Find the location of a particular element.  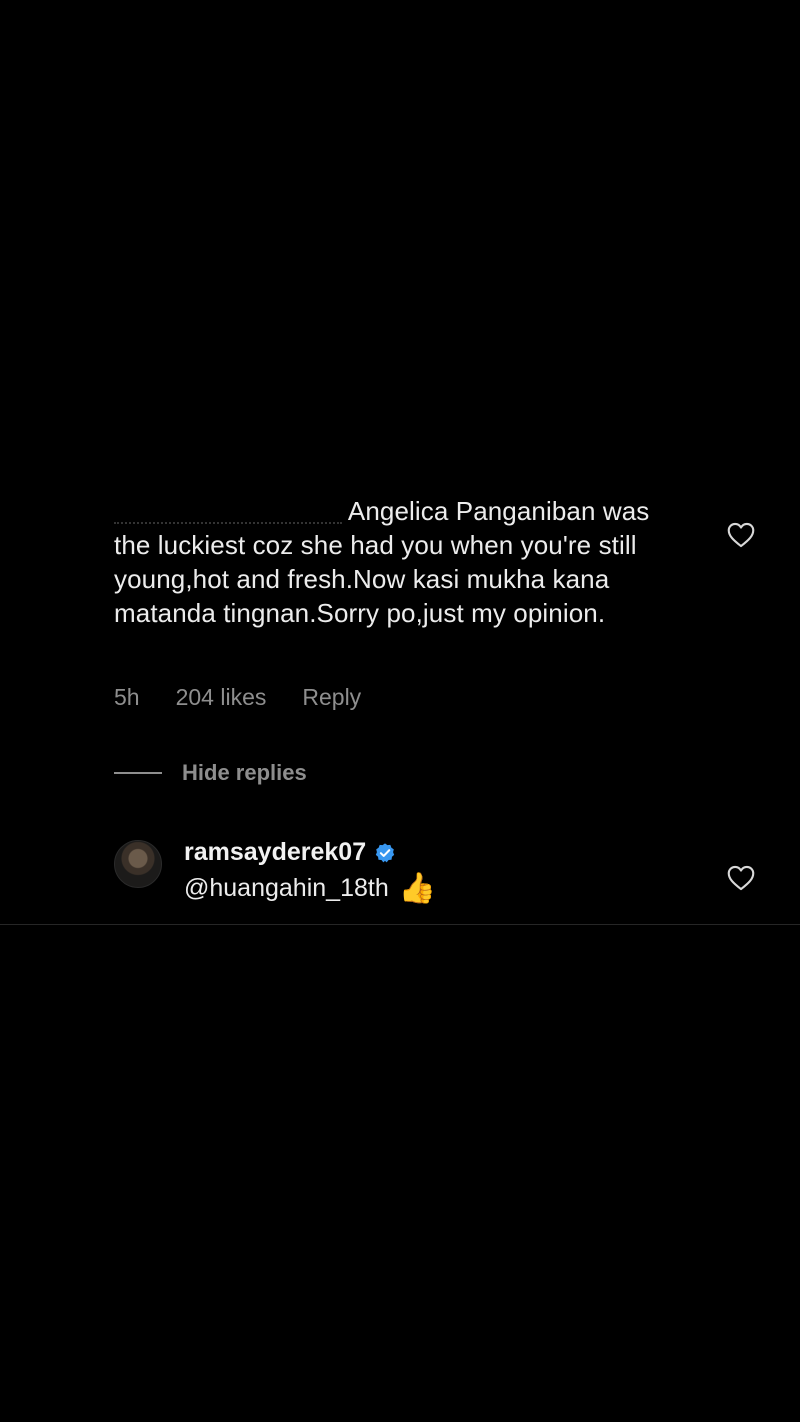

reply-button: Reply is located at coordinates (331, 697).